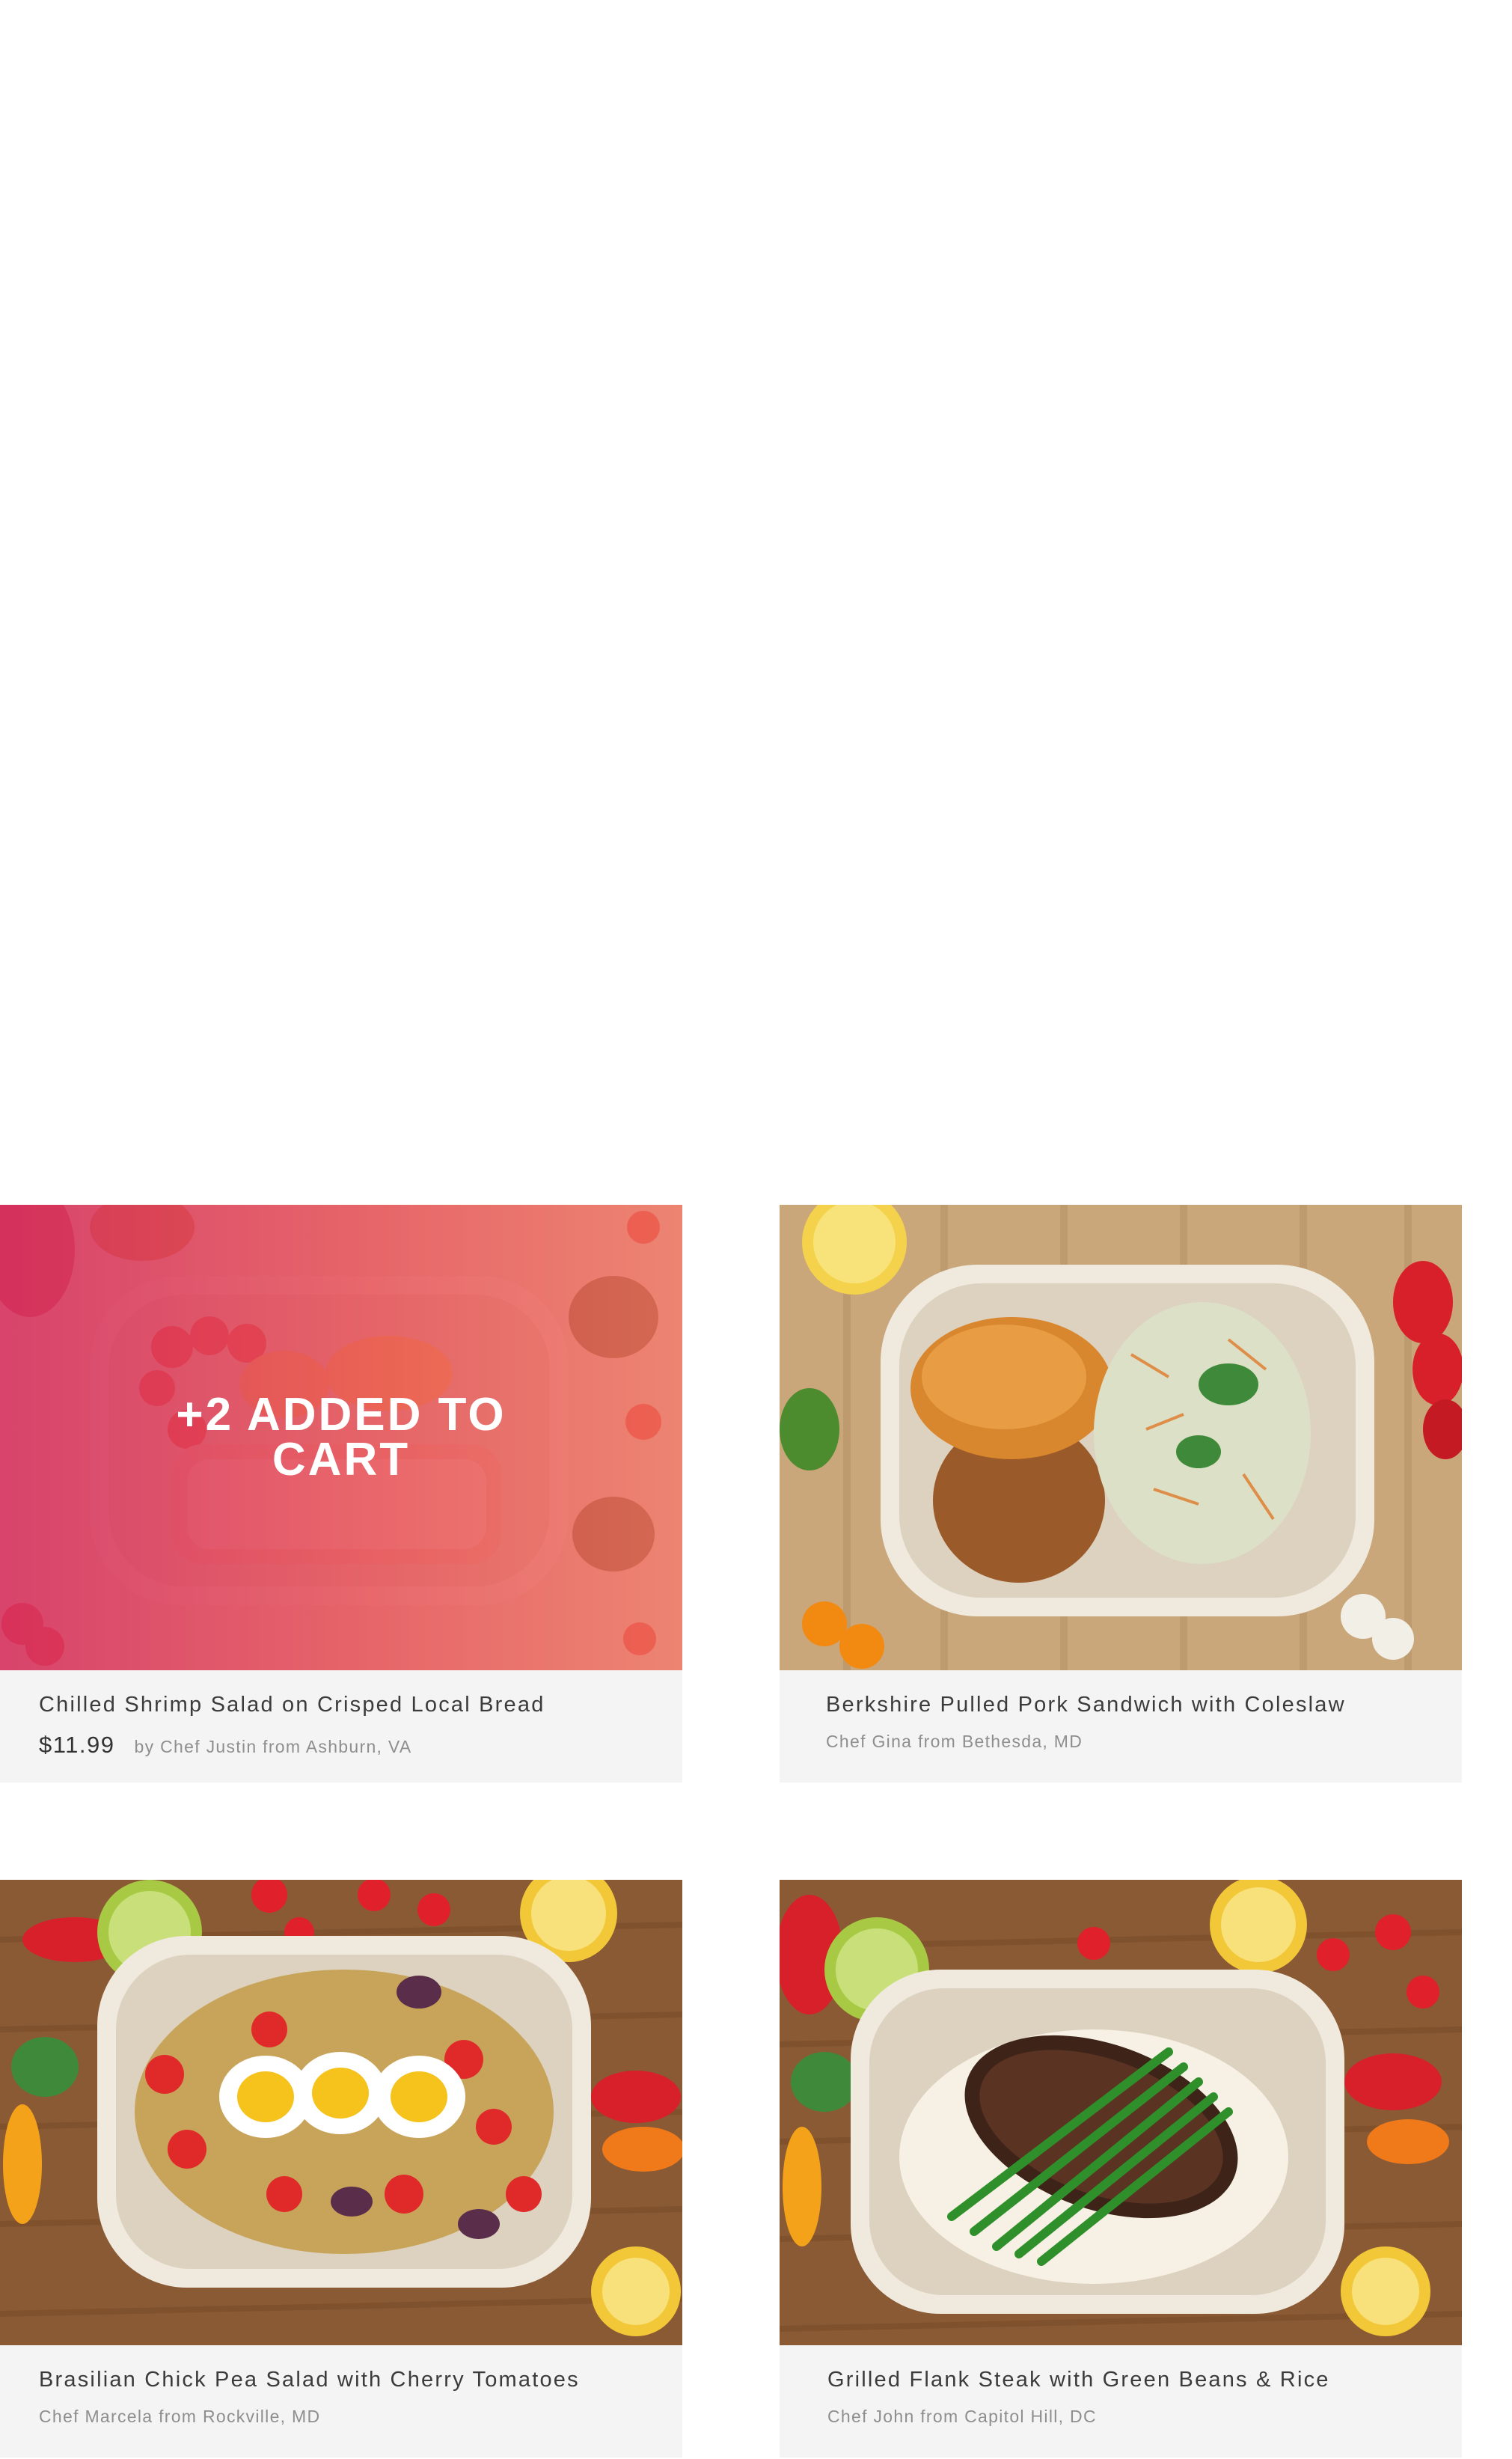 This screenshot has height=2459, width=1512. I want to click on meal-meta: $11.99 by Chef Justin from Ashburn, VA, so click(226, 1746).